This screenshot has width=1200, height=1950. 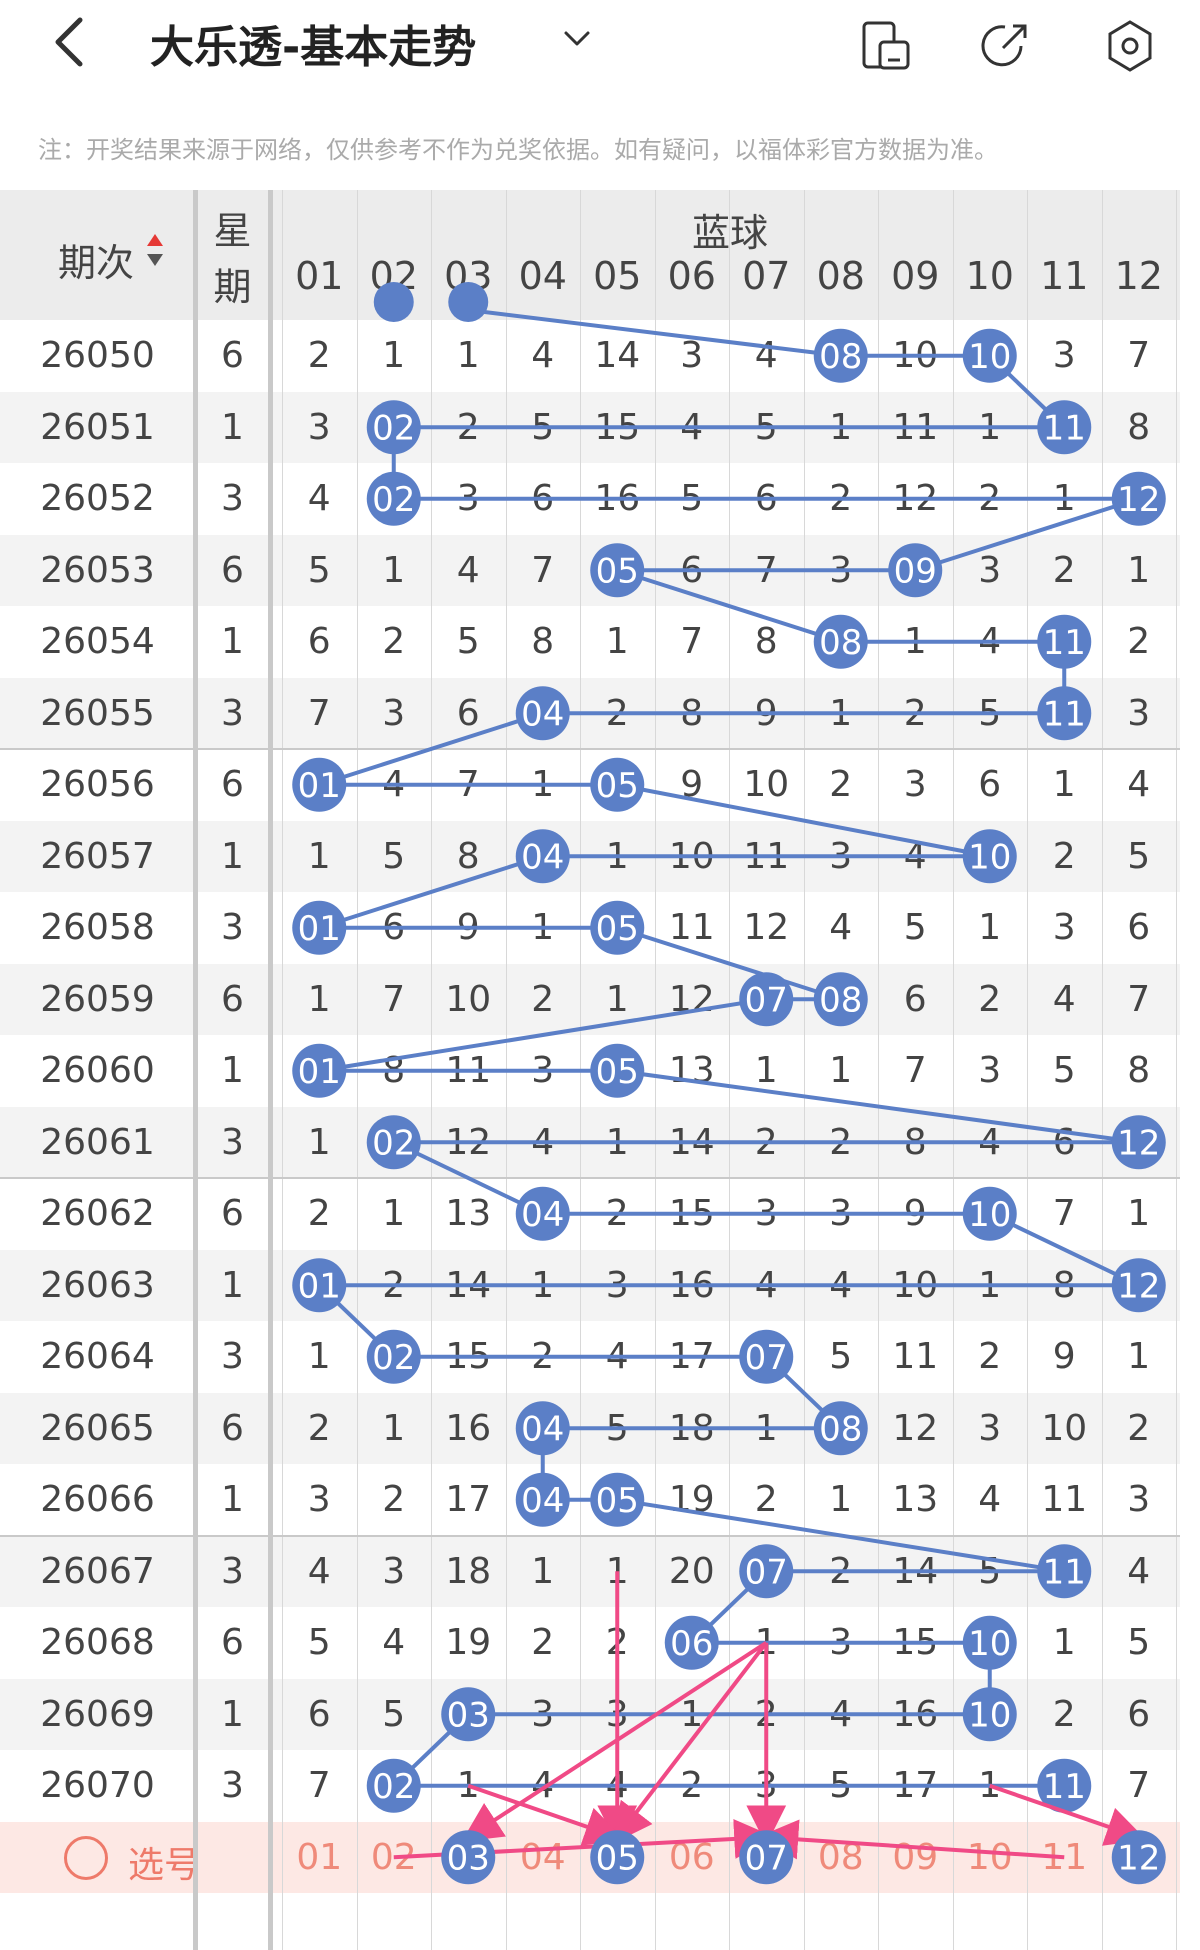 I want to click on ball-26062-10: 10, so click(x=989, y=1213).